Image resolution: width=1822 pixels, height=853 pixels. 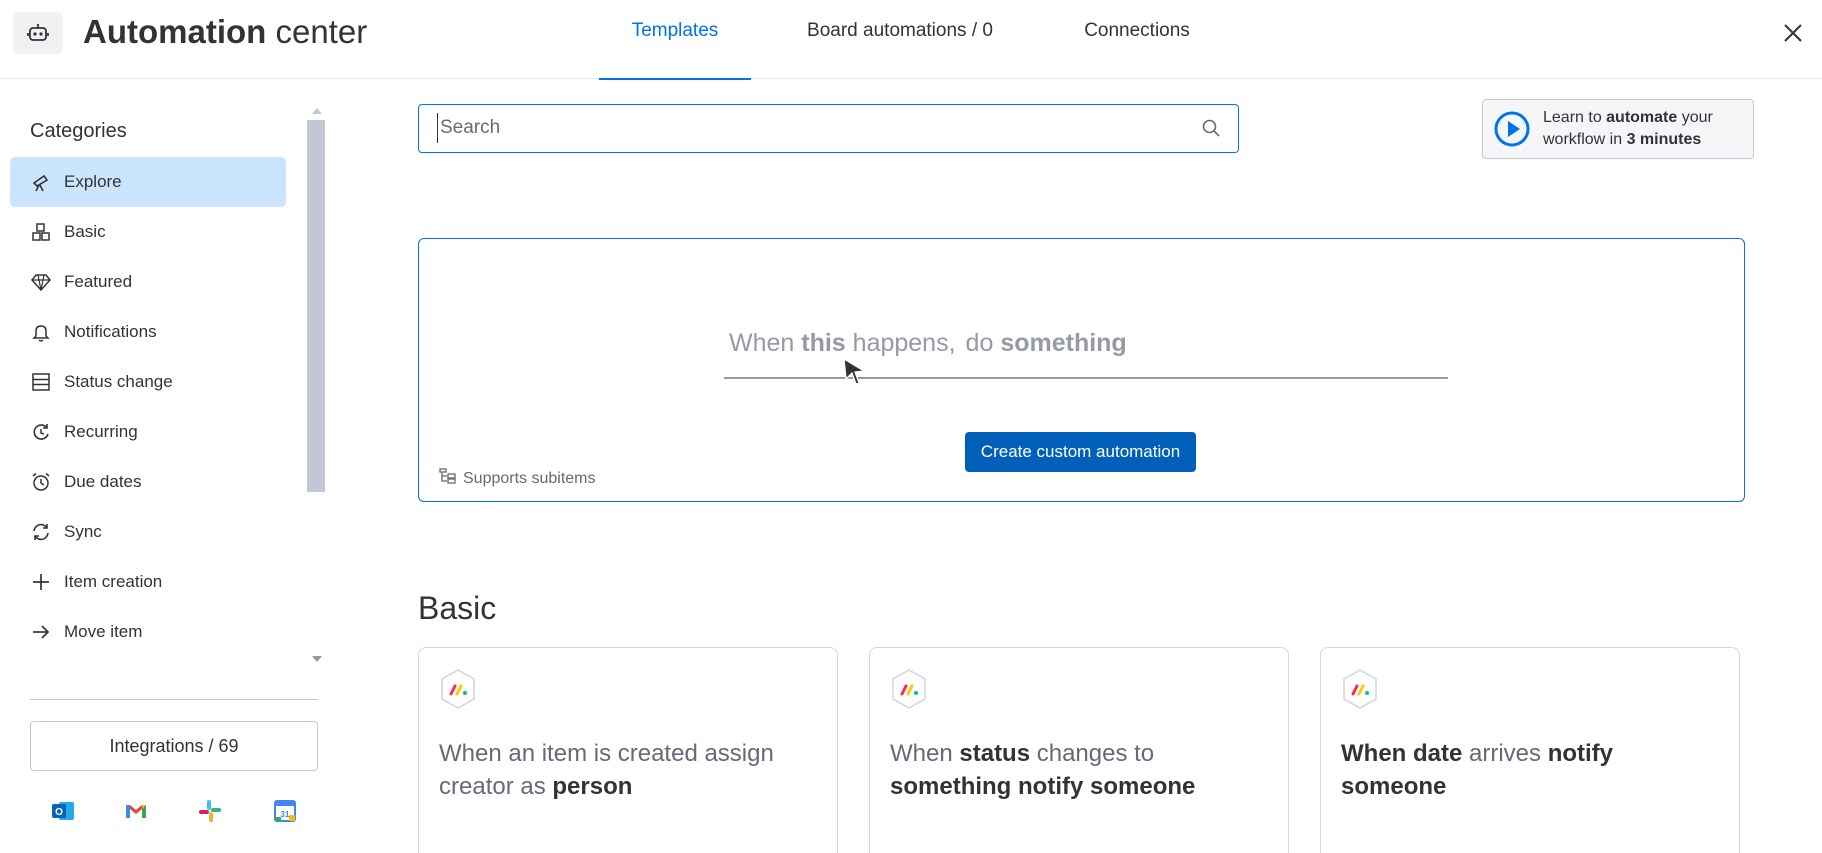 I want to click on tab-label: Board automations / 0, so click(x=900, y=30).